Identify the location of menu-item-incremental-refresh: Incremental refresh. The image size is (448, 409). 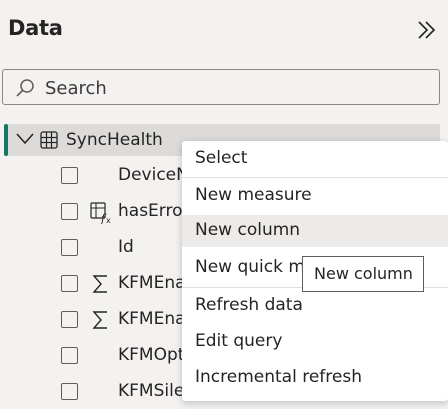
(315, 378).